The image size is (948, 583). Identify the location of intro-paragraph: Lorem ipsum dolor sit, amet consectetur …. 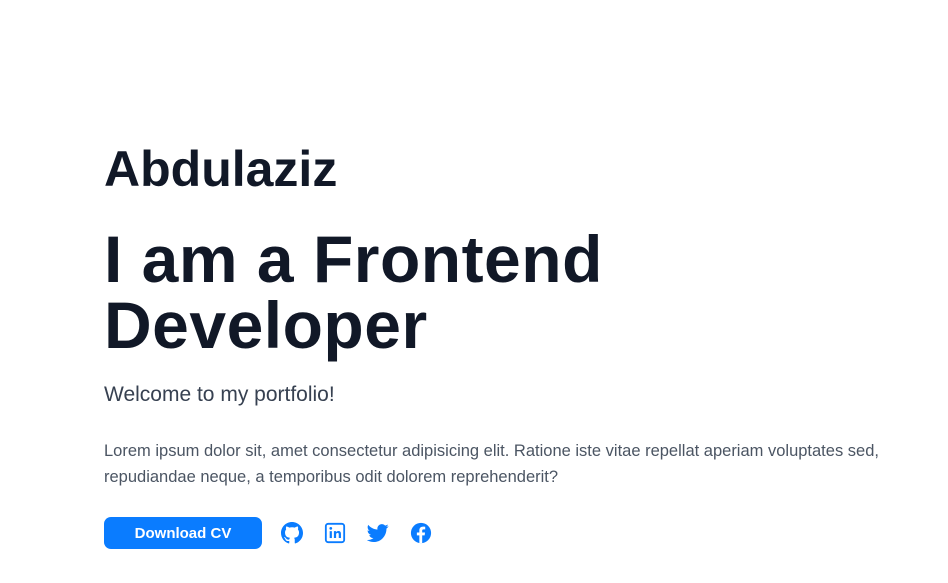
(491, 464).